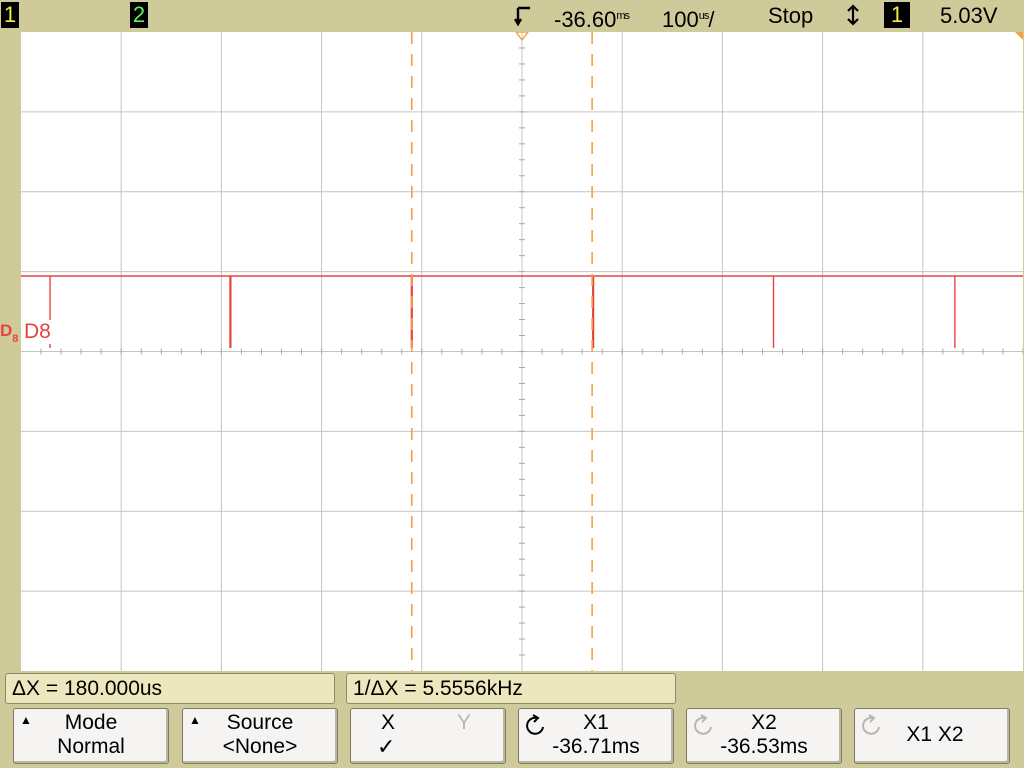 Image resolution: width=1024 pixels, height=768 pixels. Describe the element at coordinates (596, 746) in the screenshot. I see `x1-softkey-value: -36.71ms` at that location.